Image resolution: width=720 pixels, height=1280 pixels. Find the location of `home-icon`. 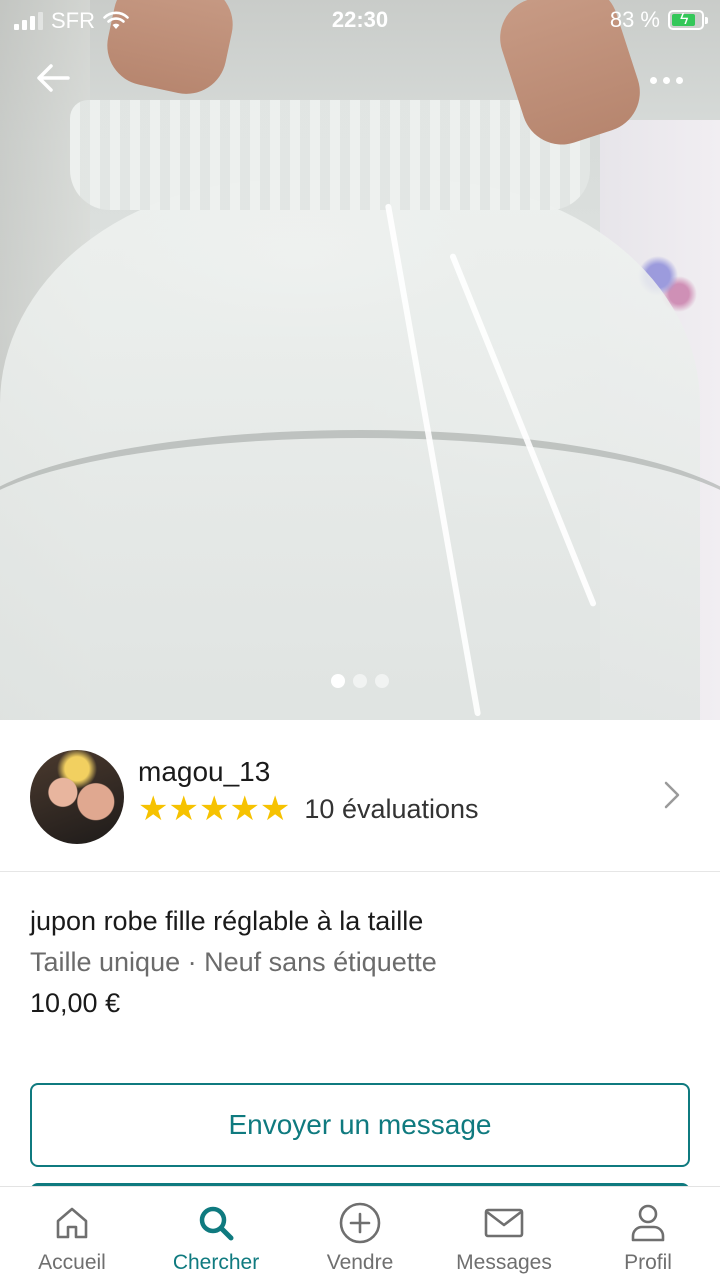

home-icon is located at coordinates (72, 1223).